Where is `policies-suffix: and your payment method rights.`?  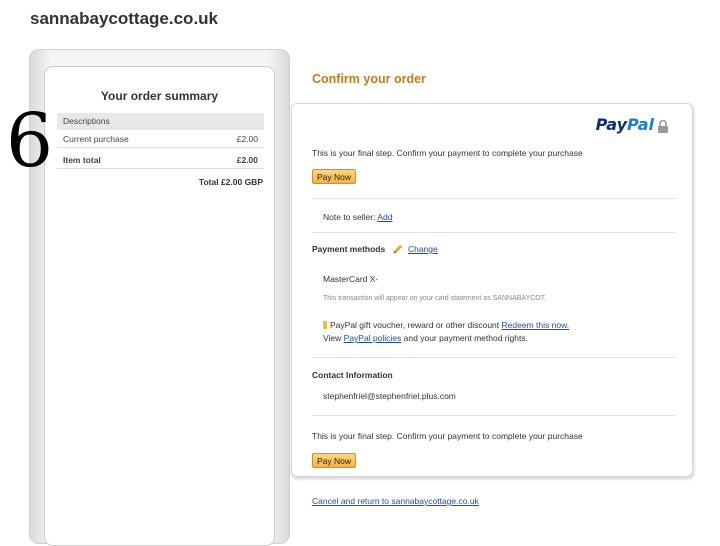 policies-suffix: and your payment method rights. is located at coordinates (465, 338).